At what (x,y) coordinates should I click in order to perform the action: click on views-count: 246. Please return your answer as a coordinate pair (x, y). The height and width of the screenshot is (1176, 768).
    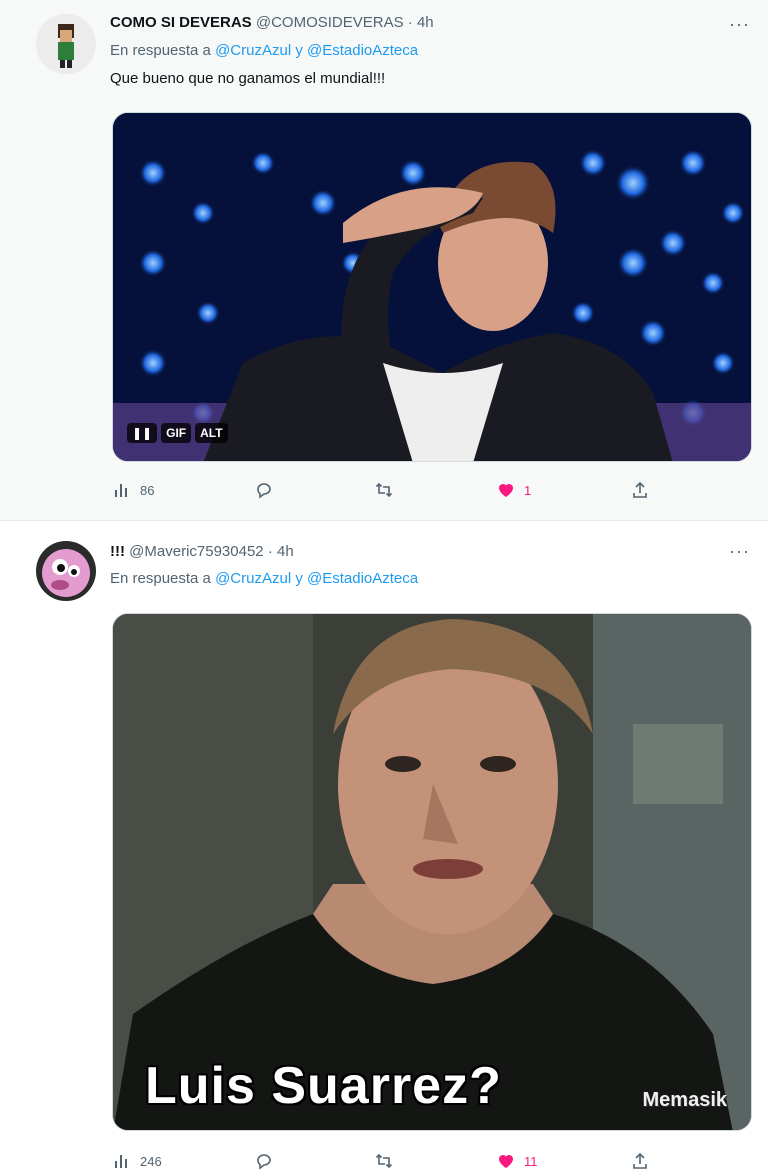
    Looking at the image, I should click on (151, 1161).